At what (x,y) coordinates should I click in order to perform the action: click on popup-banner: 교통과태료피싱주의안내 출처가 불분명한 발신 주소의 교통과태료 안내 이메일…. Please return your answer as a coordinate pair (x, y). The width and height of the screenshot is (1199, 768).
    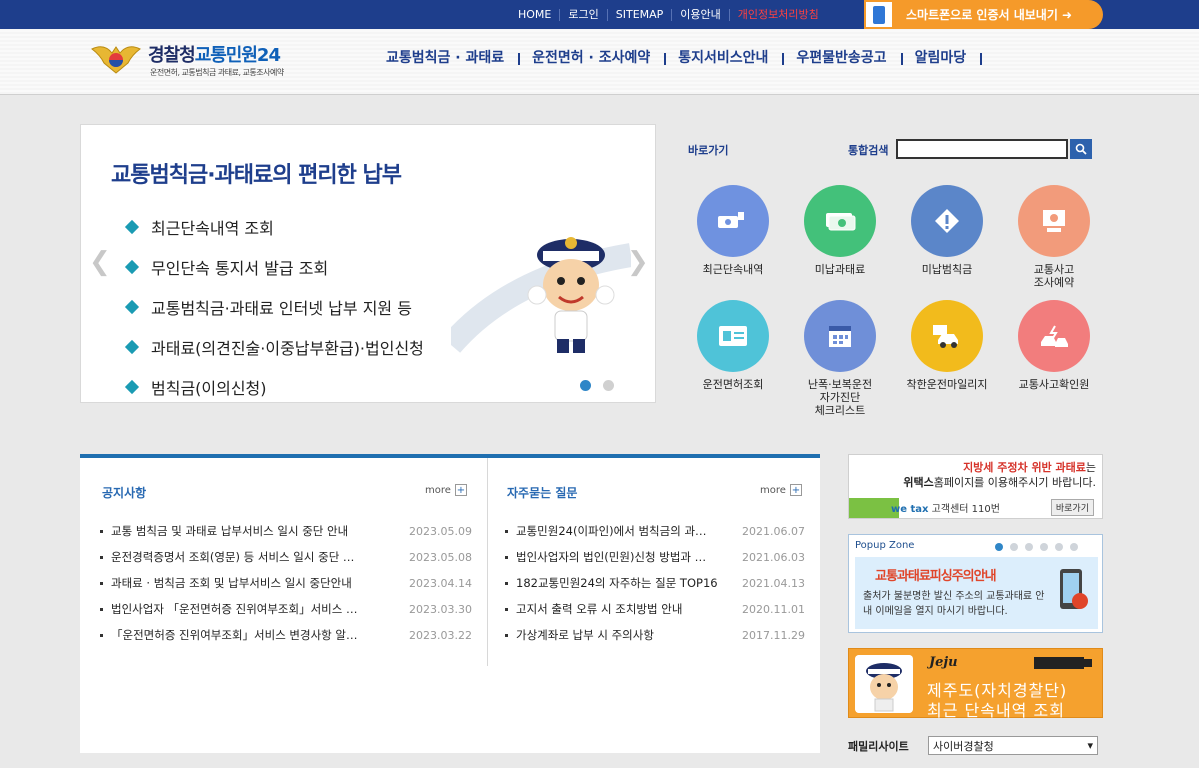
    Looking at the image, I should click on (976, 593).